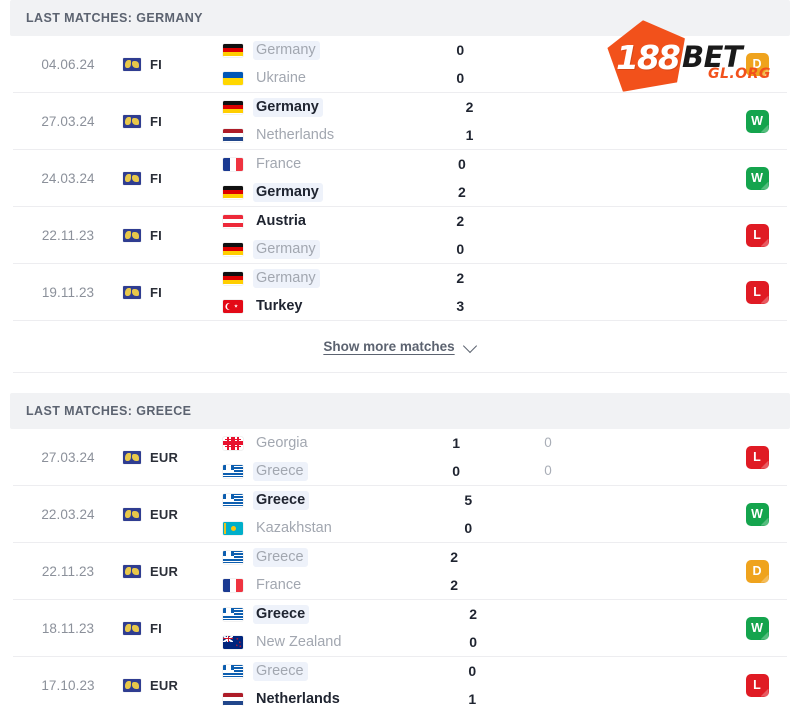  Describe the element at coordinates (488, 64) in the screenshot. I see `score-column: 00` at that location.